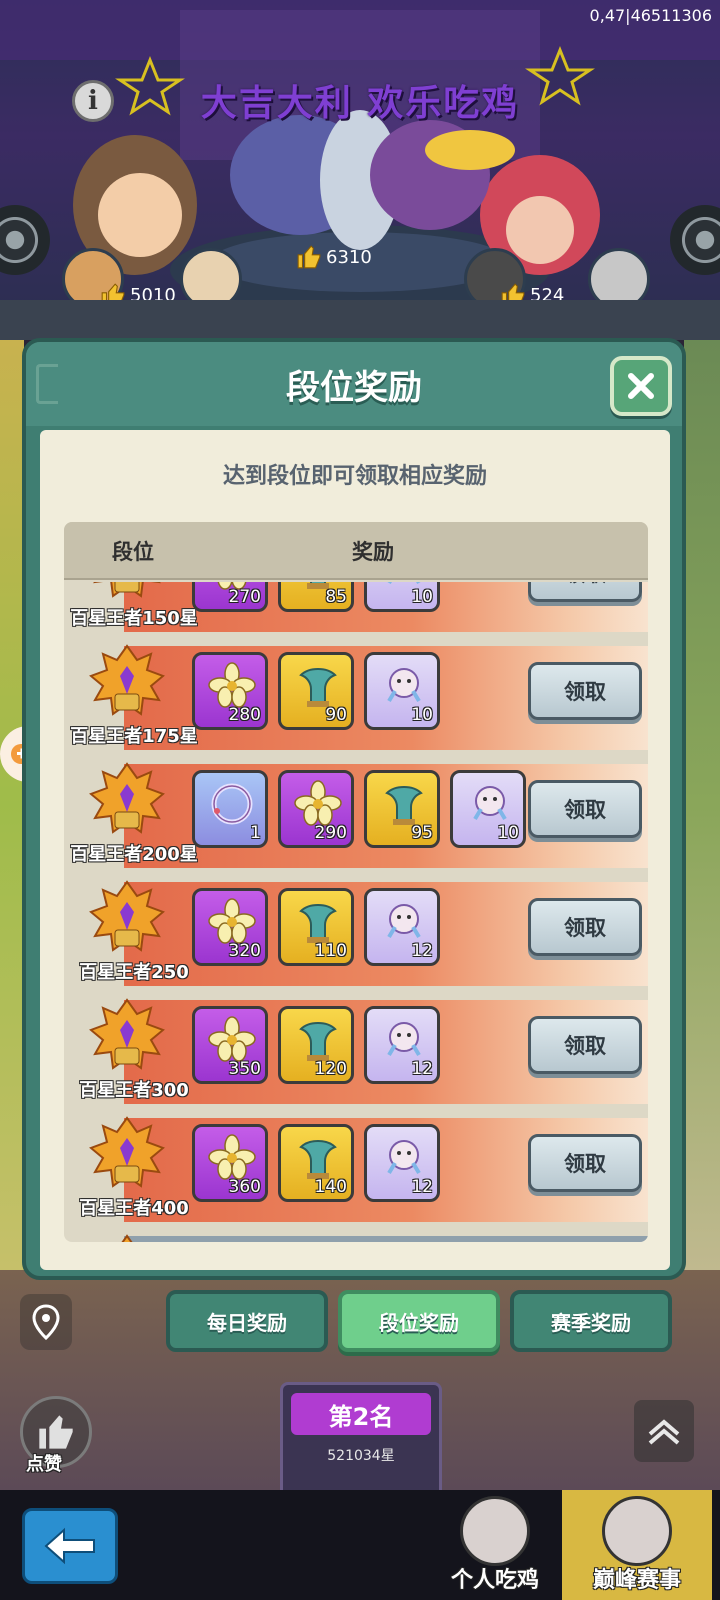 The image size is (720, 1600). I want to click on nav-tab-tournament: 巅峰赛事, so click(637, 1545).